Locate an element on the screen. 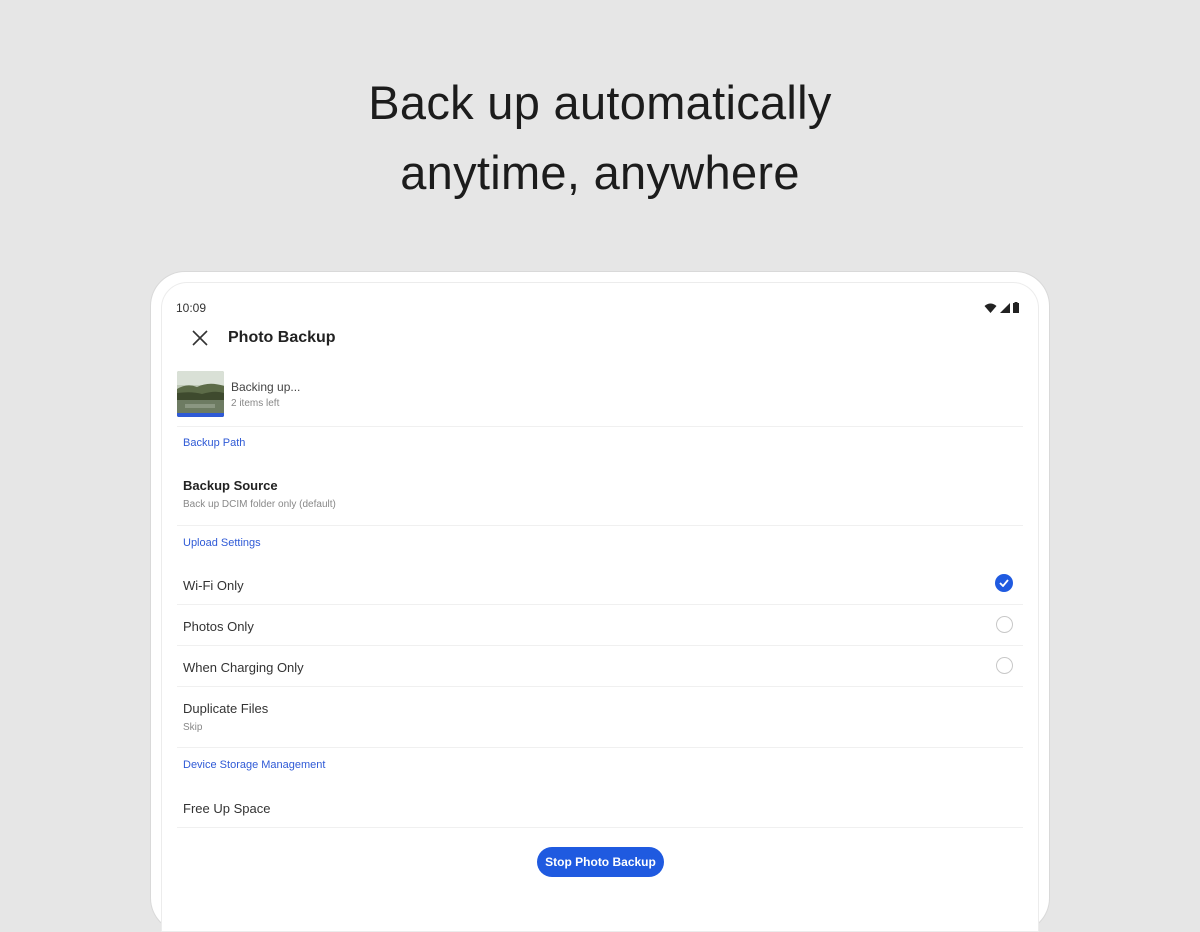  headline-line-2: anytime, anywhere is located at coordinates (600, 172).